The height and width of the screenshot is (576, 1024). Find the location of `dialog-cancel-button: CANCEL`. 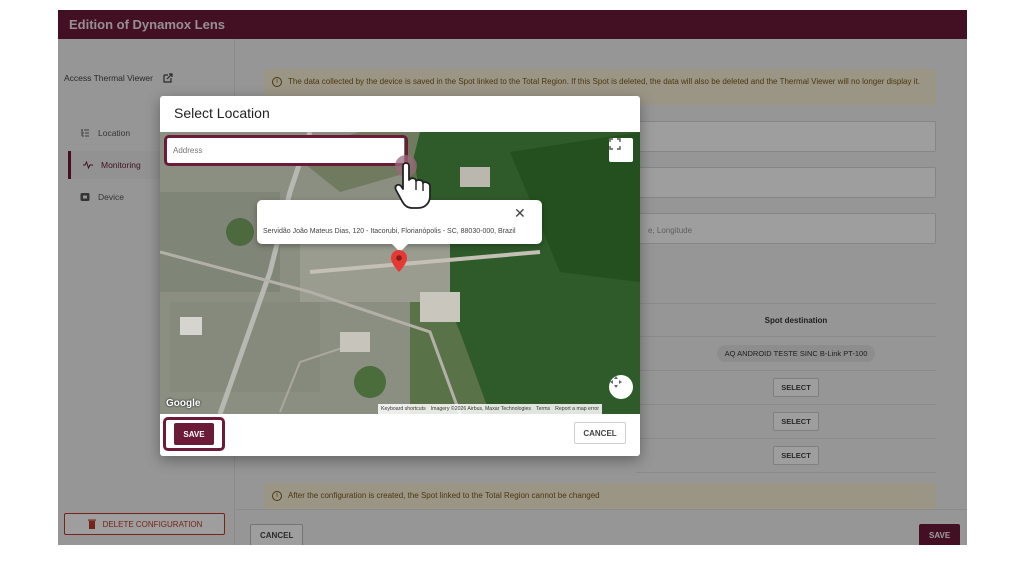

dialog-cancel-button: CANCEL is located at coordinates (600, 433).